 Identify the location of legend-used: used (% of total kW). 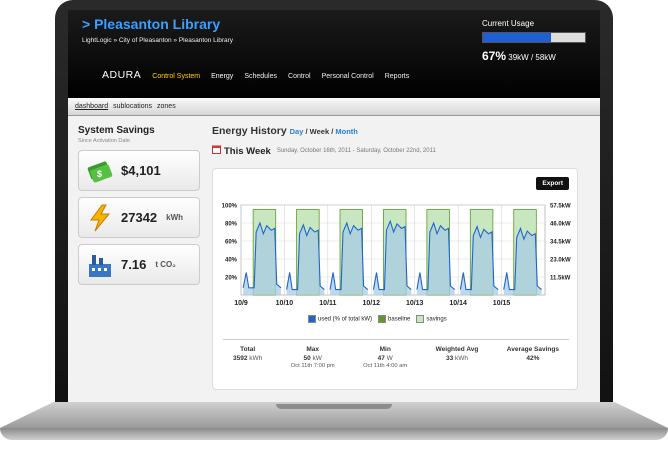
(340, 319).